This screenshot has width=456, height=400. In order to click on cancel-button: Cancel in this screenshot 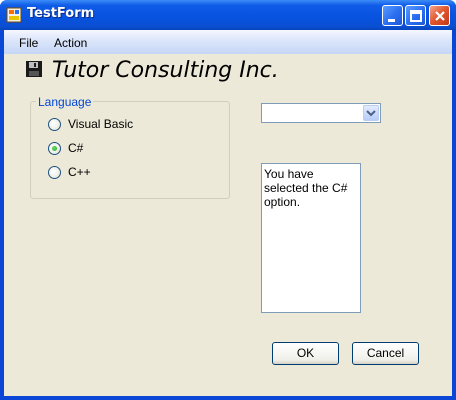, I will do `click(385, 353)`.